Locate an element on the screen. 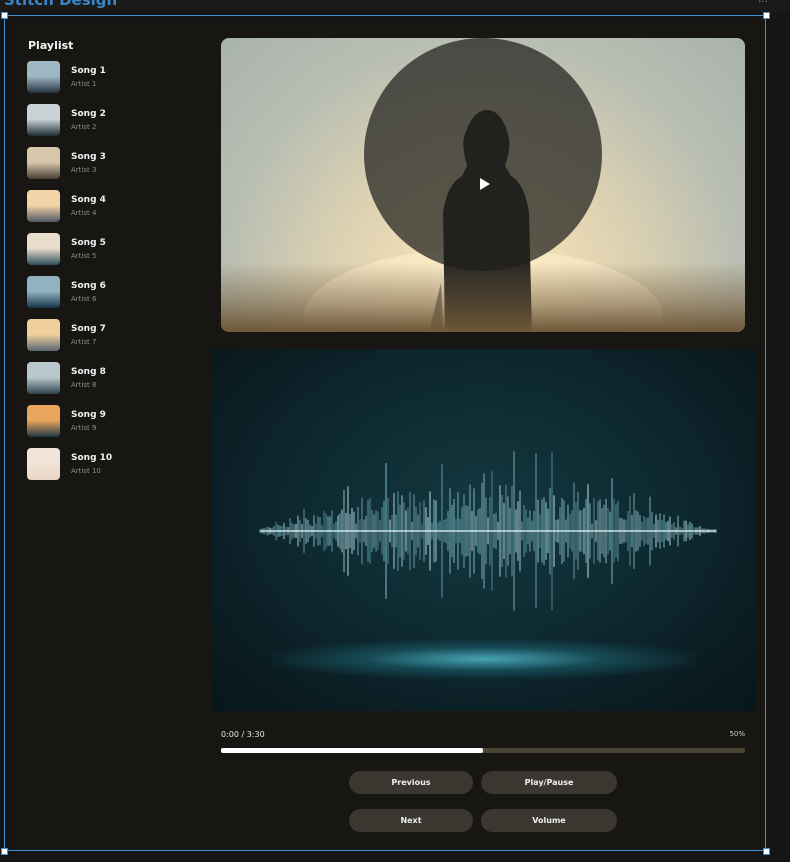 This screenshot has height=862, width=790. editor-brand: Stitch Design is located at coordinates (61, 4).